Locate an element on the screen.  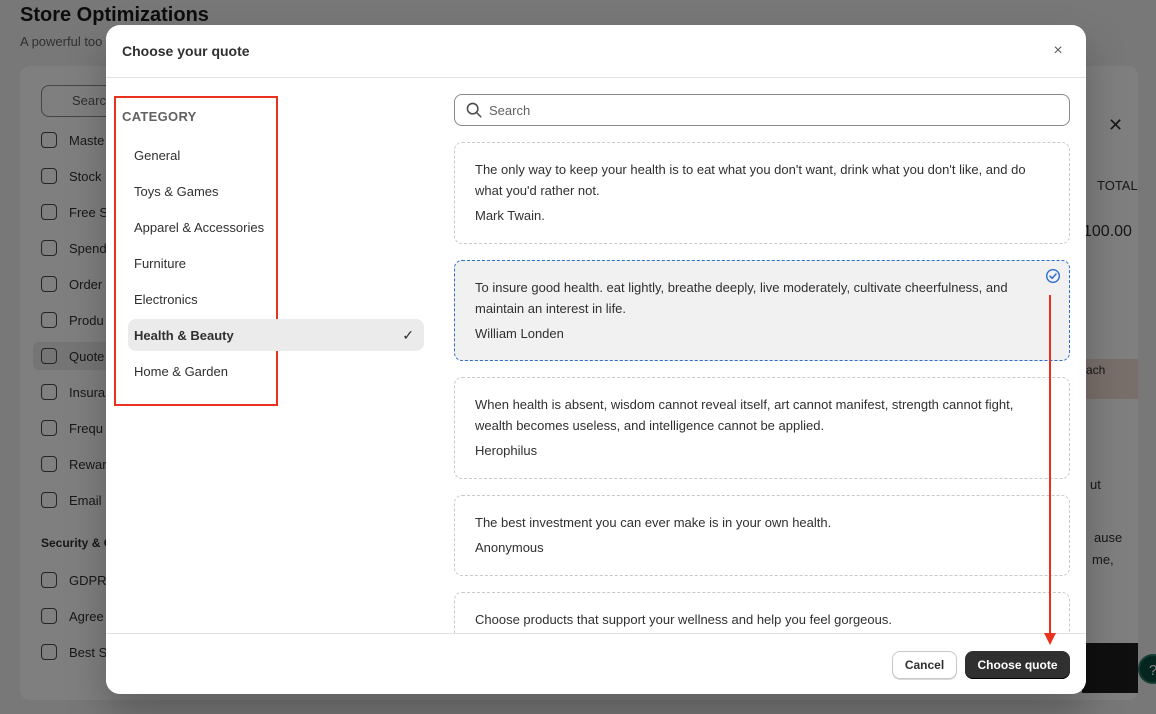
choose-quote-button: Choose quote is located at coordinates (1017, 665).